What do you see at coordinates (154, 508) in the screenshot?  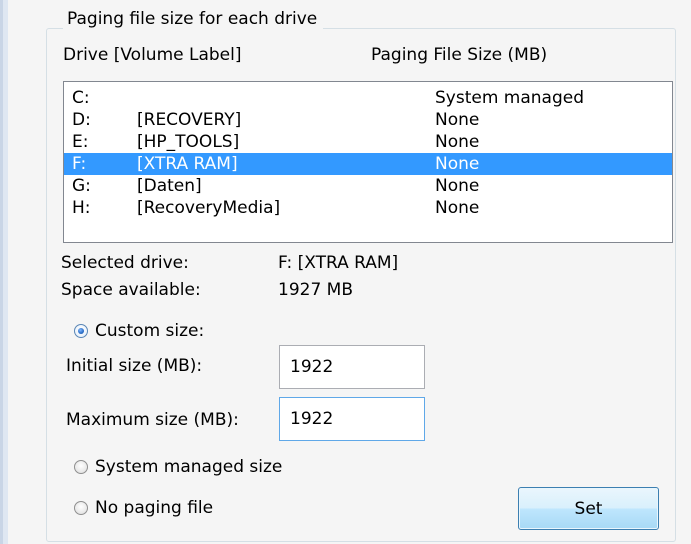 I see `no-paging-file-label: No paging file` at bounding box center [154, 508].